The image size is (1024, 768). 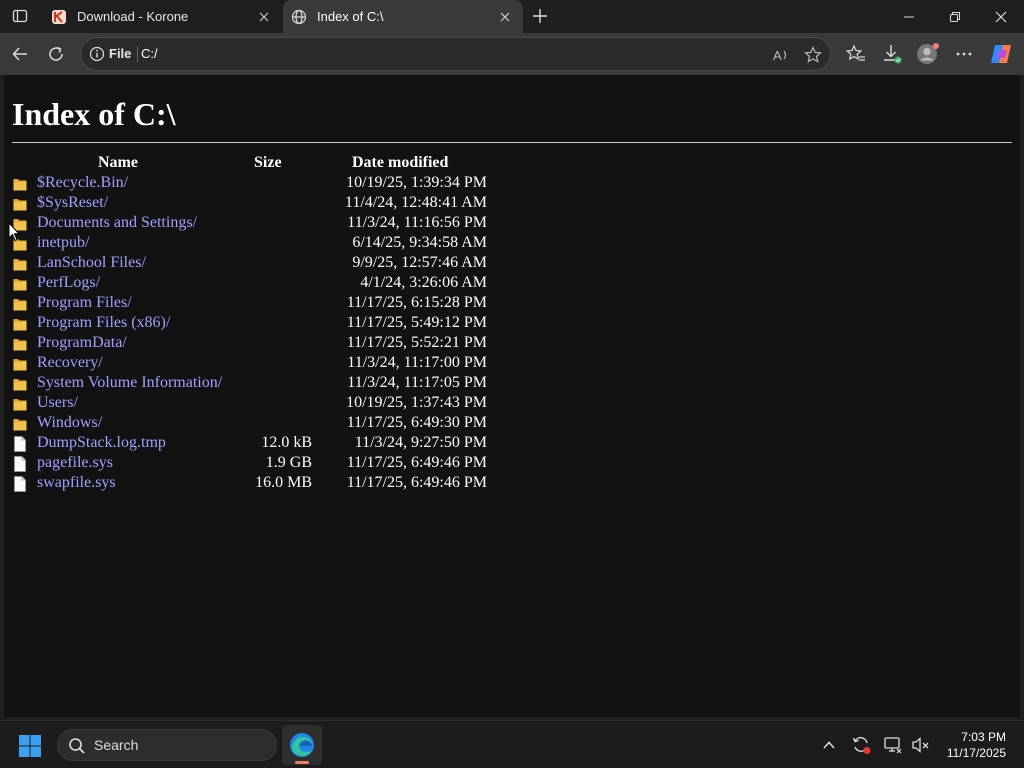 What do you see at coordinates (856, 54) in the screenshot?
I see `favorites-button` at bounding box center [856, 54].